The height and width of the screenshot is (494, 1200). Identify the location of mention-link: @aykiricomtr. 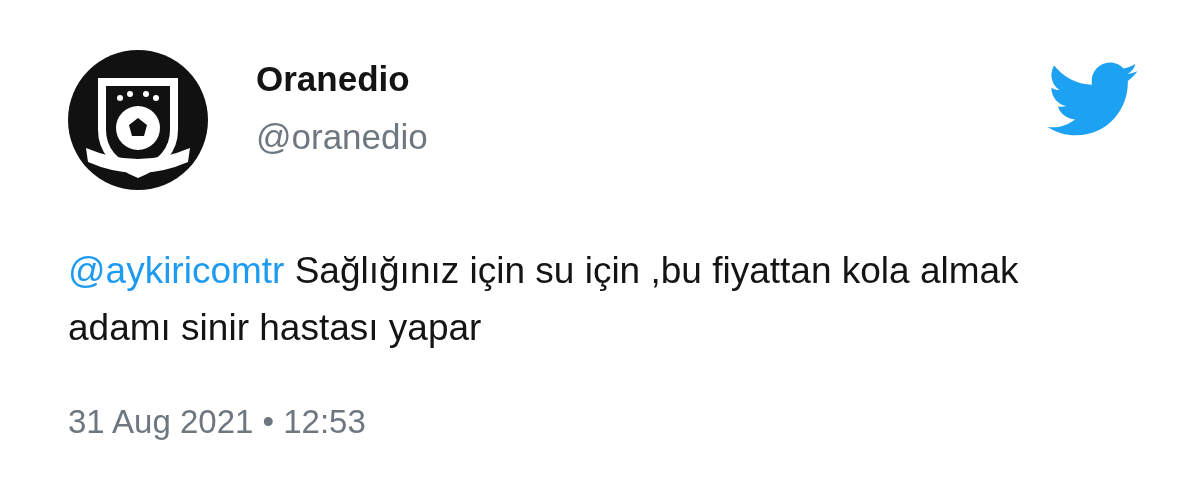
(176, 270).